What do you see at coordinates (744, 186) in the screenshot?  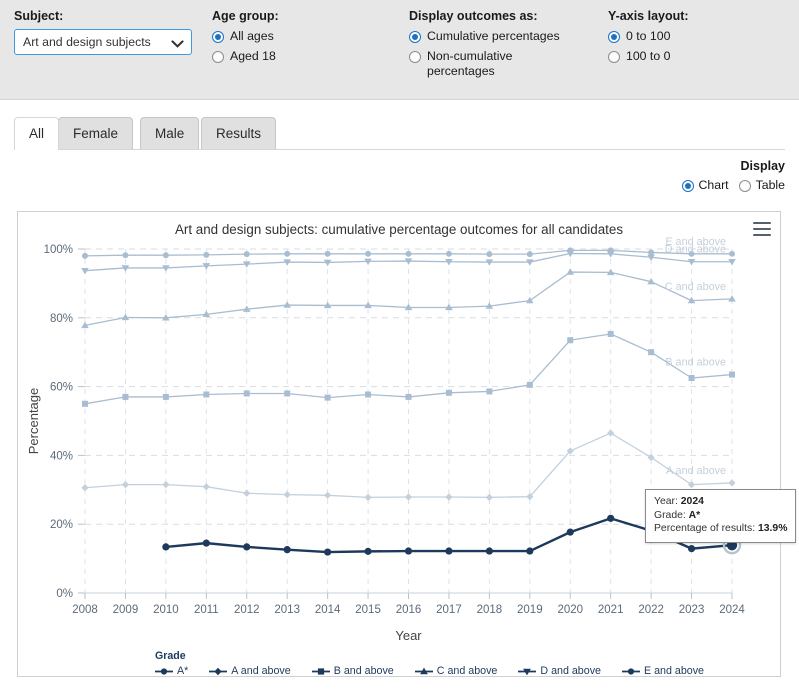 I see `radio-display-table-icon` at bounding box center [744, 186].